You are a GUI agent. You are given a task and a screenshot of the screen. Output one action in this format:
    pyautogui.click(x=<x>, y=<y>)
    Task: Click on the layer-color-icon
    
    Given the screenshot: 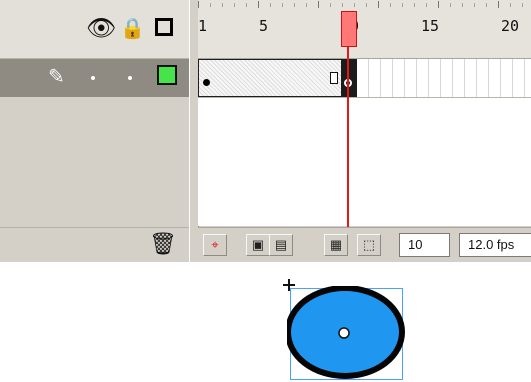 What is the action you would take?
    pyautogui.click(x=167, y=75)
    